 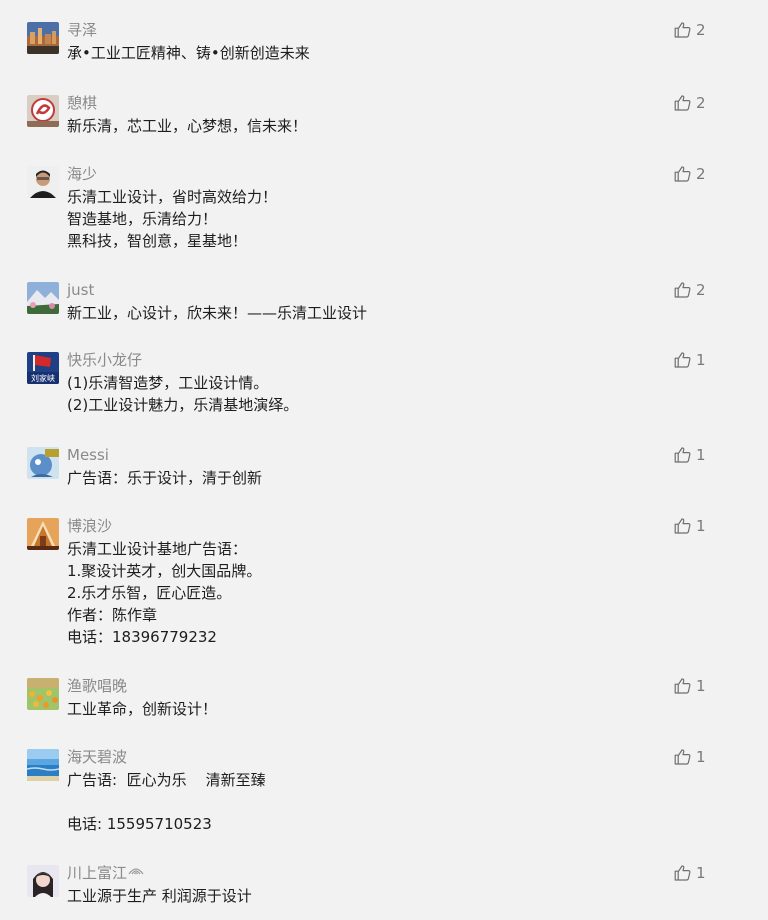 What do you see at coordinates (43, 111) in the screenshot?
I see `seal-stamp-avatar-icon` at bounding box center [43, 111].